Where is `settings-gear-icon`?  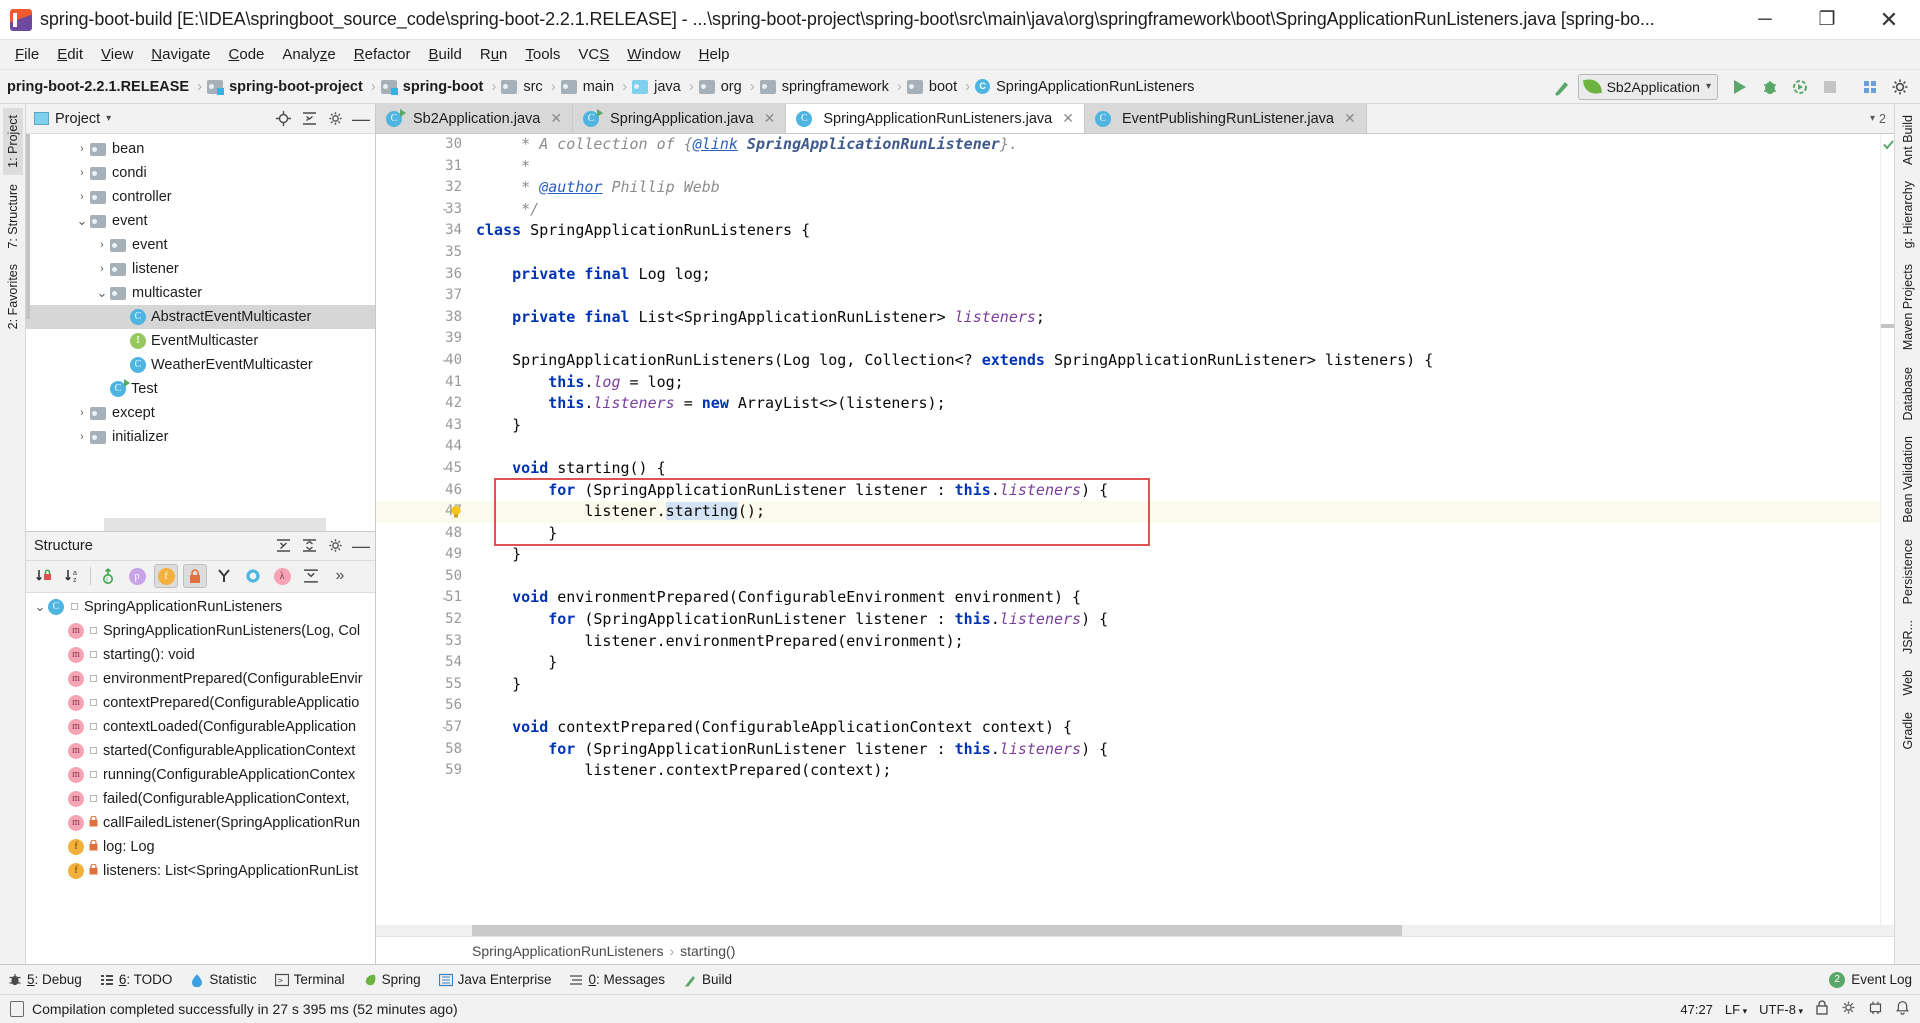 settings-gear-icon is located at coordinates (1900, 87).